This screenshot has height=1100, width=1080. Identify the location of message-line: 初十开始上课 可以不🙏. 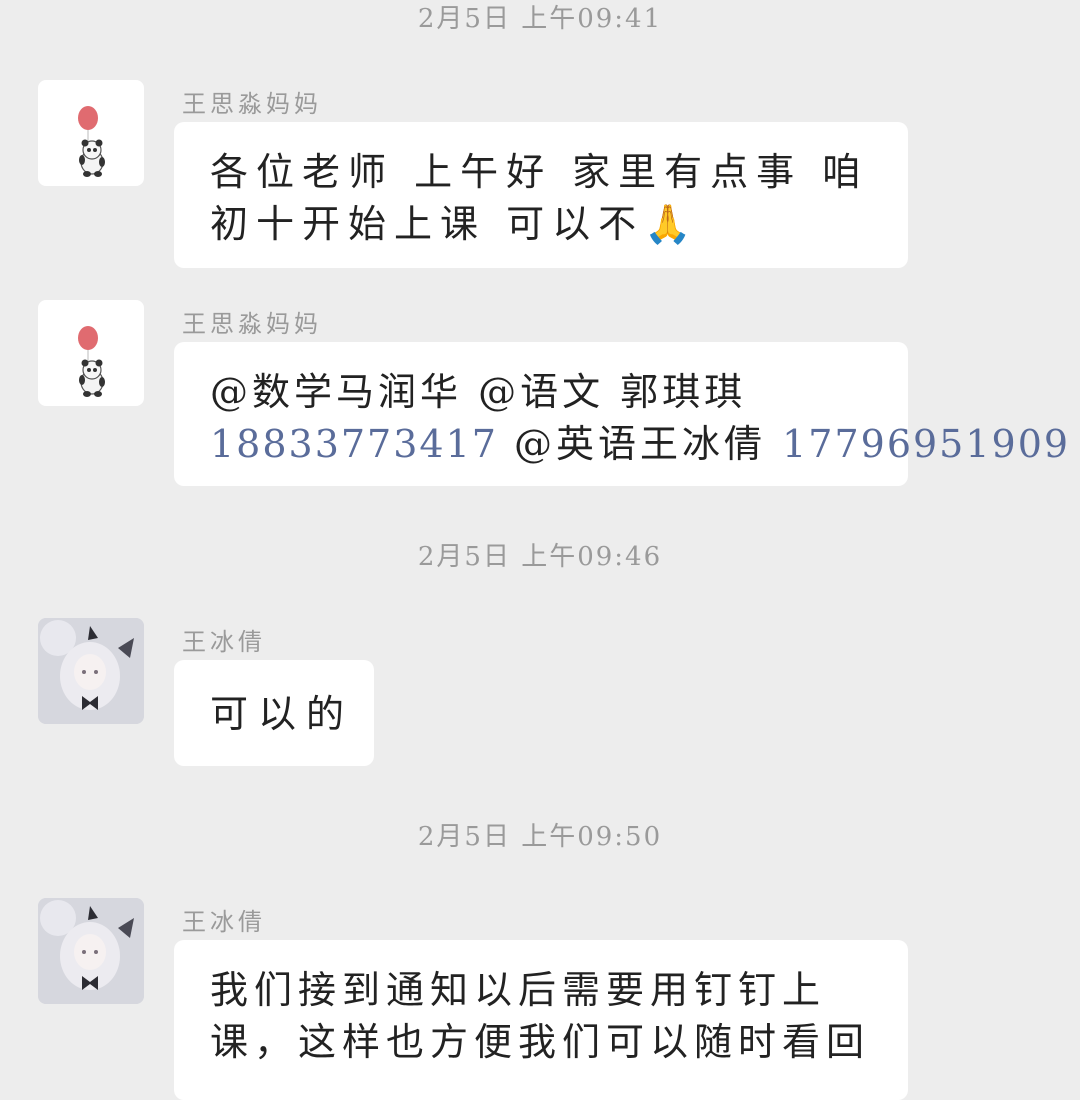
(544, 224).